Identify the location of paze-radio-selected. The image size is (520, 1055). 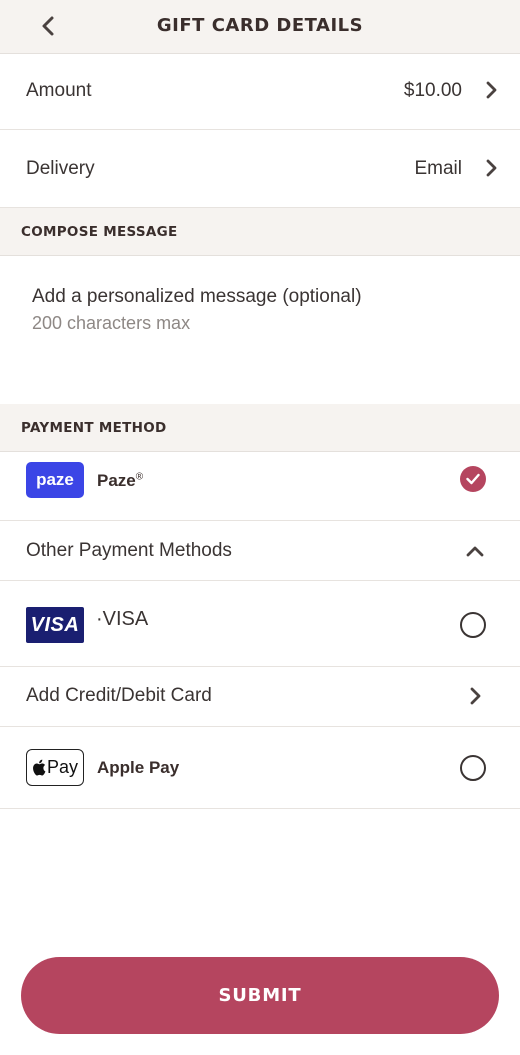
(473, 479).